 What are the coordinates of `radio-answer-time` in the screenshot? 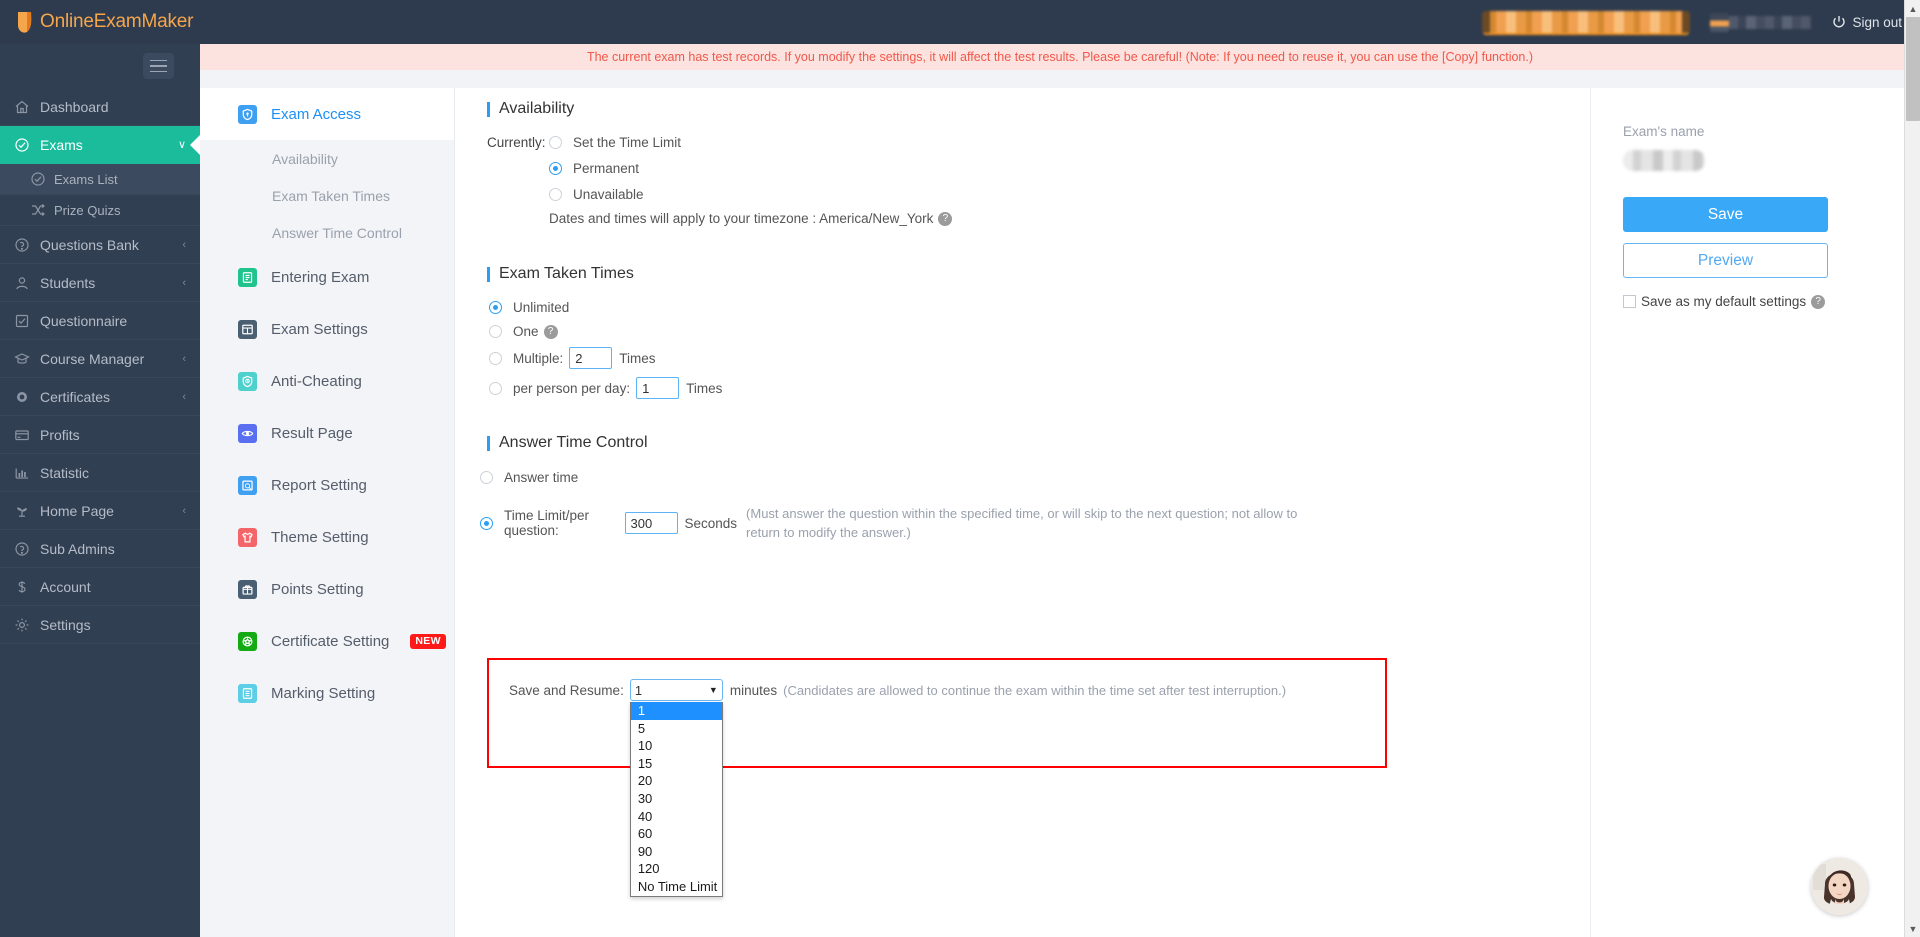 It's located at (486, 477).